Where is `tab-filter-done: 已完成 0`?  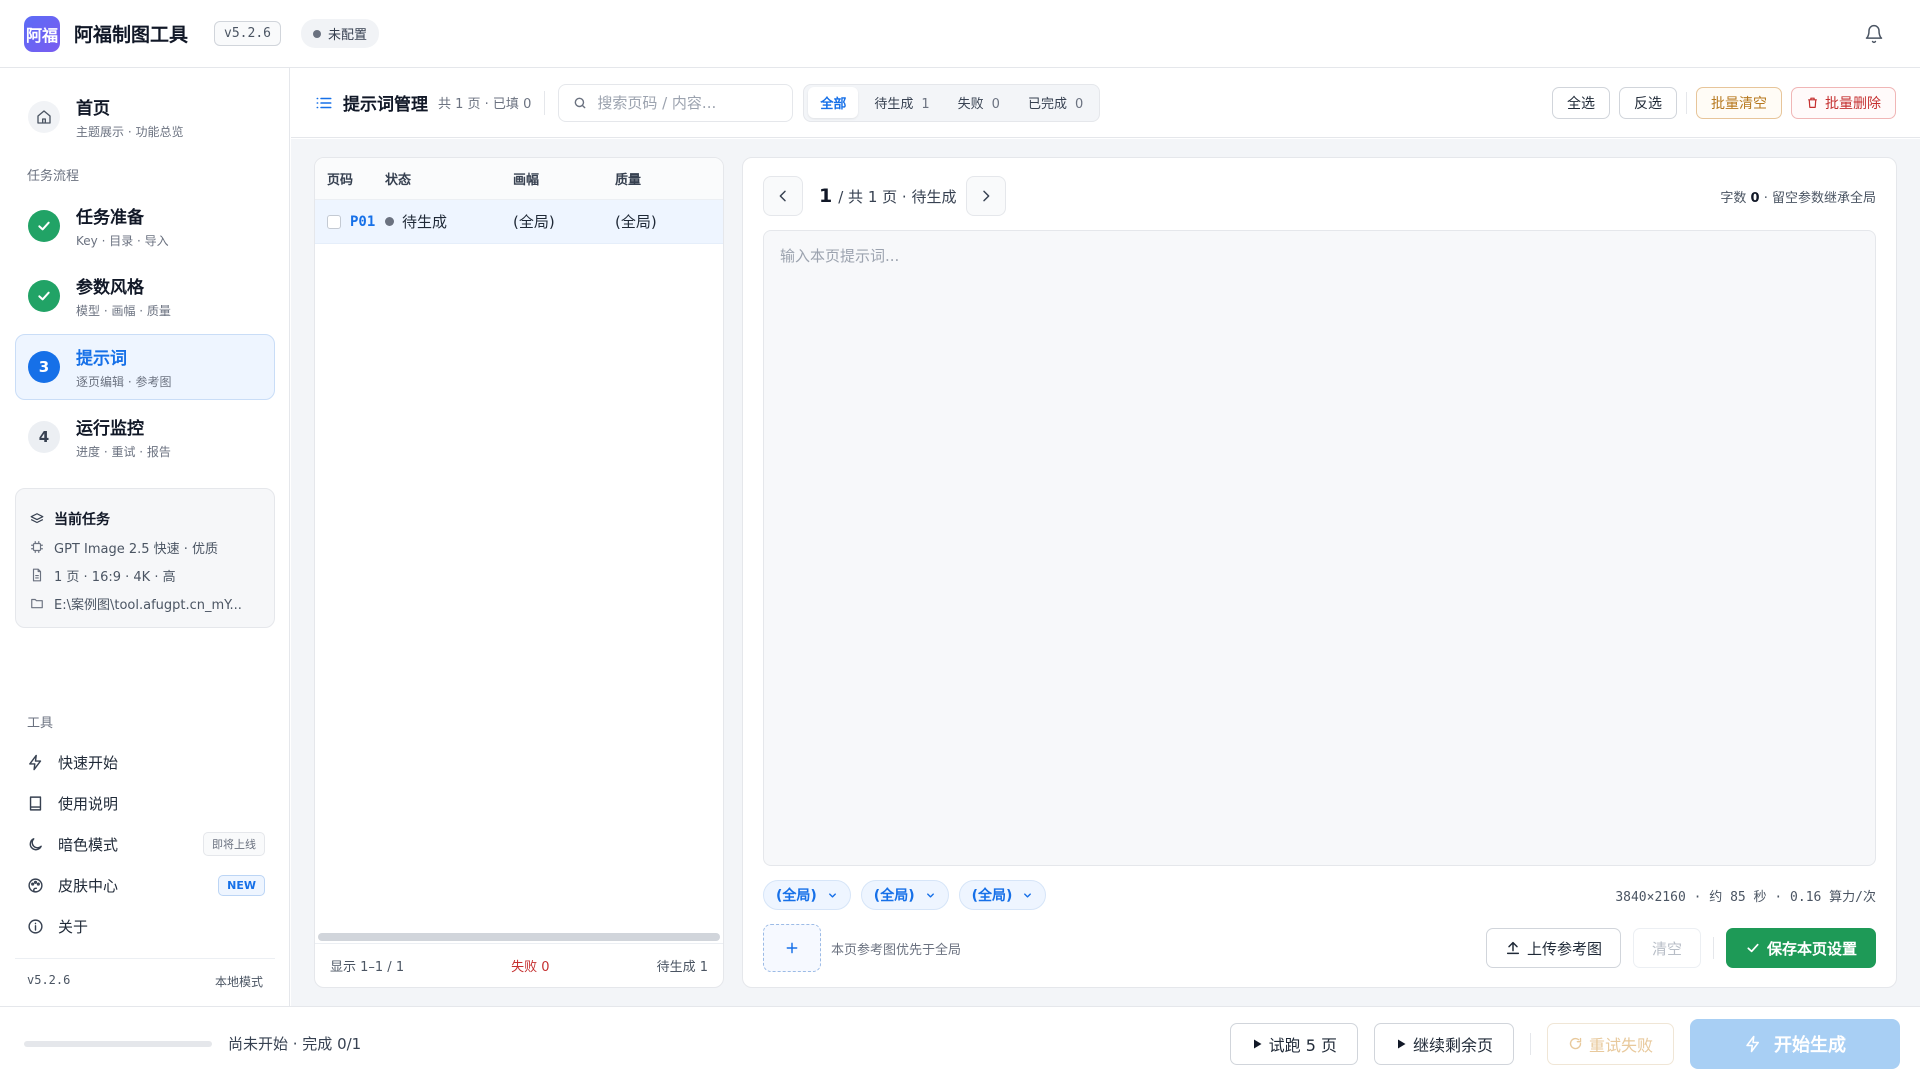
tab-filter-done: 已完成 0 is located at coordinates (1055, 102).